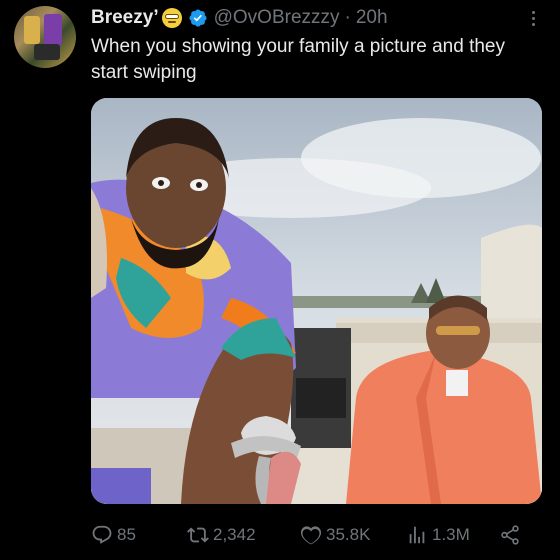 Image resolution: width=560 pixels, height=560 pixels. What do you see at coordinates (417, 535) in the screenshot?
I see `views-icon` at bounding box center [417, 535].